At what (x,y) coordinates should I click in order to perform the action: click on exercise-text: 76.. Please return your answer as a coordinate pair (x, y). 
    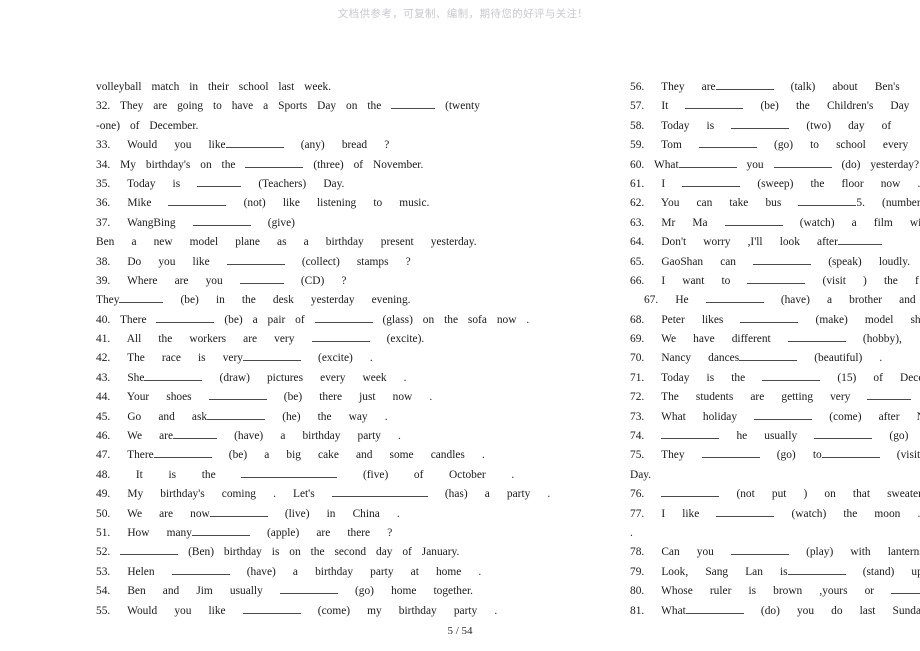
    Looking at the image, I should click on (646, 494).